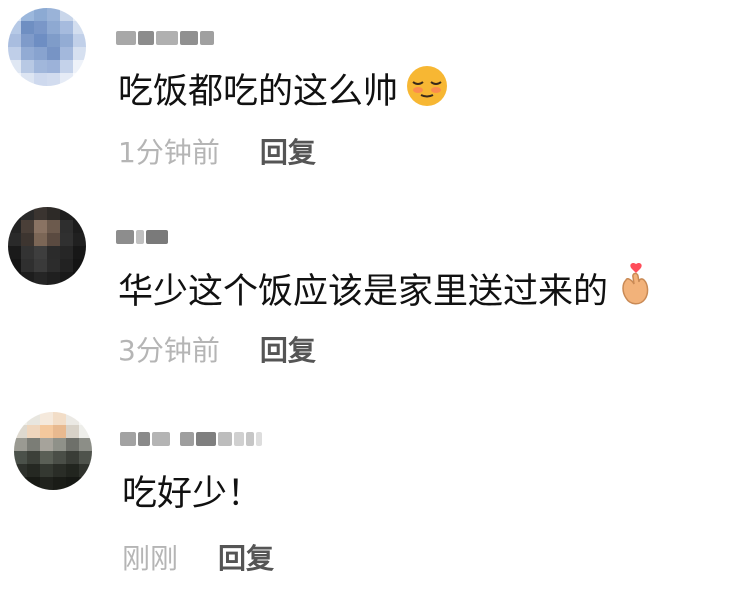 This screenshot has width=746, height=600. Describe the element at coordinates (150, 558) in the screenshot. I see `timestamp: 刚刚` at that location.